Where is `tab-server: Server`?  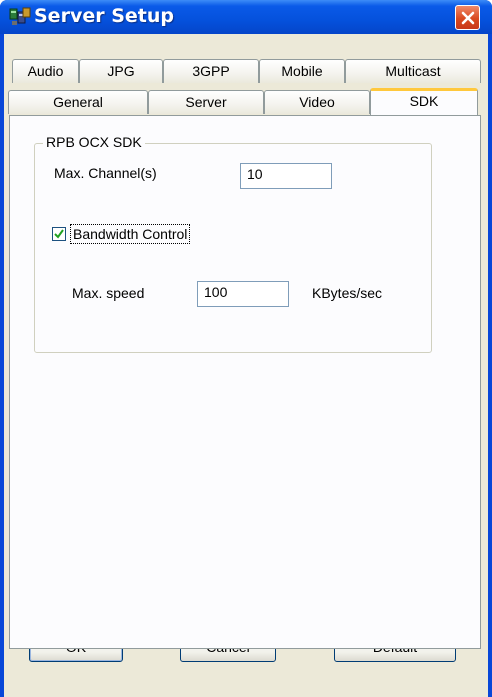 tab-server: Server is located at coordinates (206, 102).